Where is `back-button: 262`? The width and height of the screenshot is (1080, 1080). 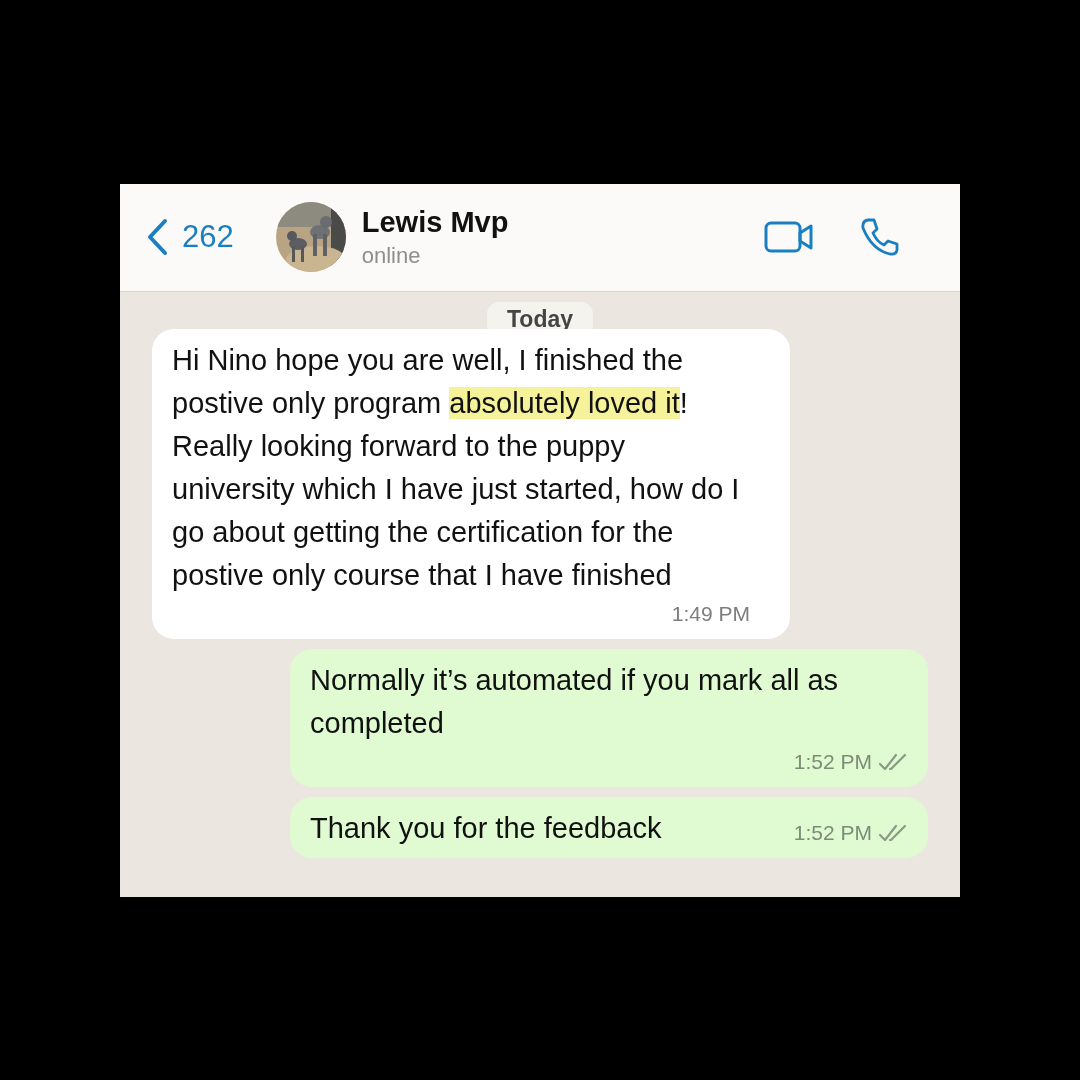
back-button: 262 is located at coordinates (190, 237).